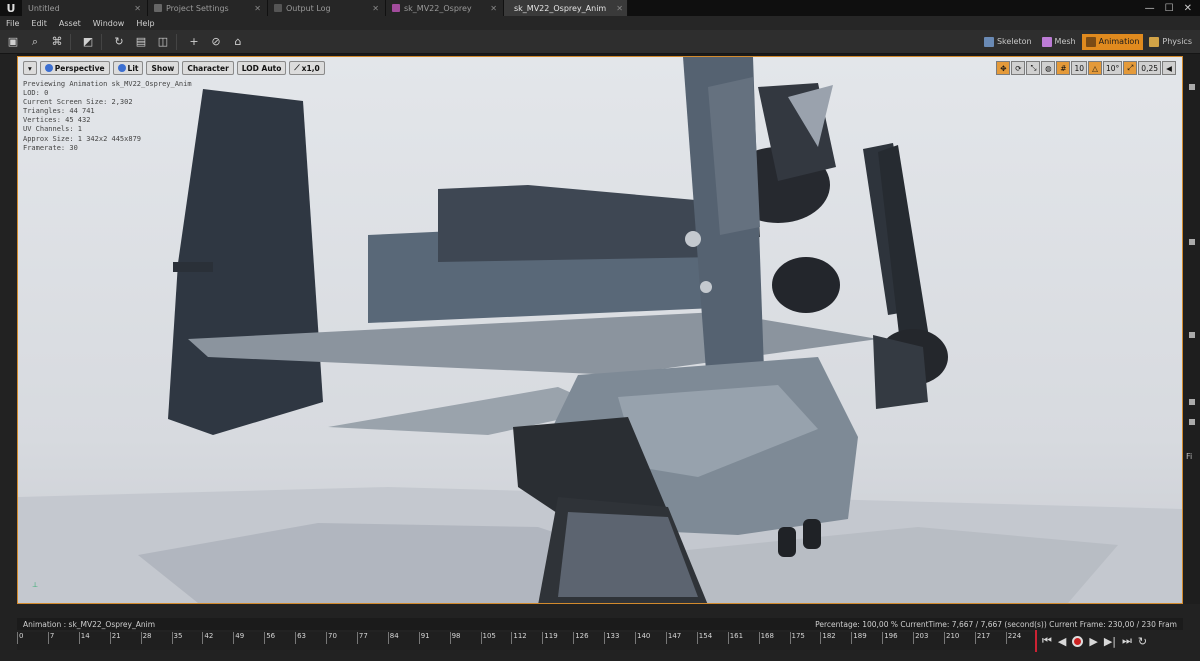 This screenshot has height=661, width=1200. What do you see at coordinates (424, 638) in the screenshot?
I see `timeline-tick: 91` at bounding box center [424, 638].